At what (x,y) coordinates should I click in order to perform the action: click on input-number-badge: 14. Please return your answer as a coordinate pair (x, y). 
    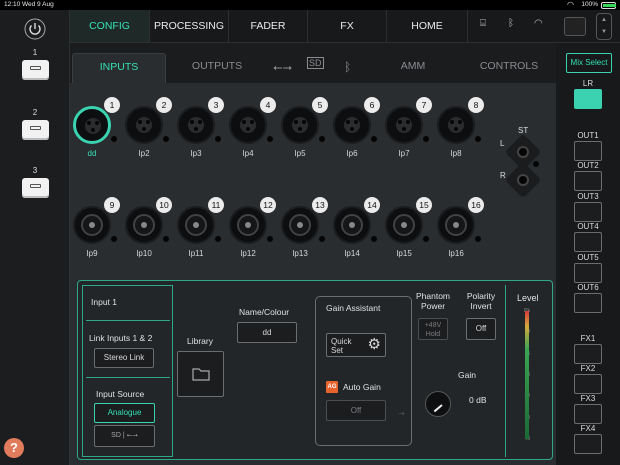
    Looking at the image, I should click on (372, 205).